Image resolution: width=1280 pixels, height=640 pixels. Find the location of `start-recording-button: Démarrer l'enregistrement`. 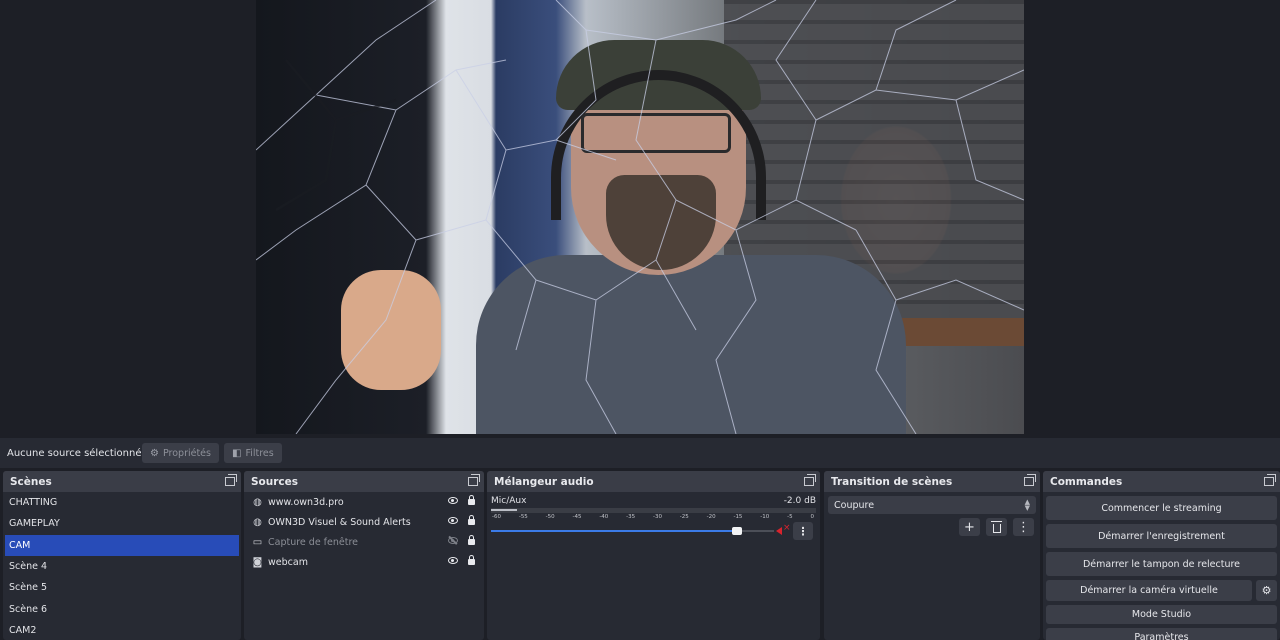

start-recording-button: Démarrer l'enregistrement is located at coordinates (1161, 536).